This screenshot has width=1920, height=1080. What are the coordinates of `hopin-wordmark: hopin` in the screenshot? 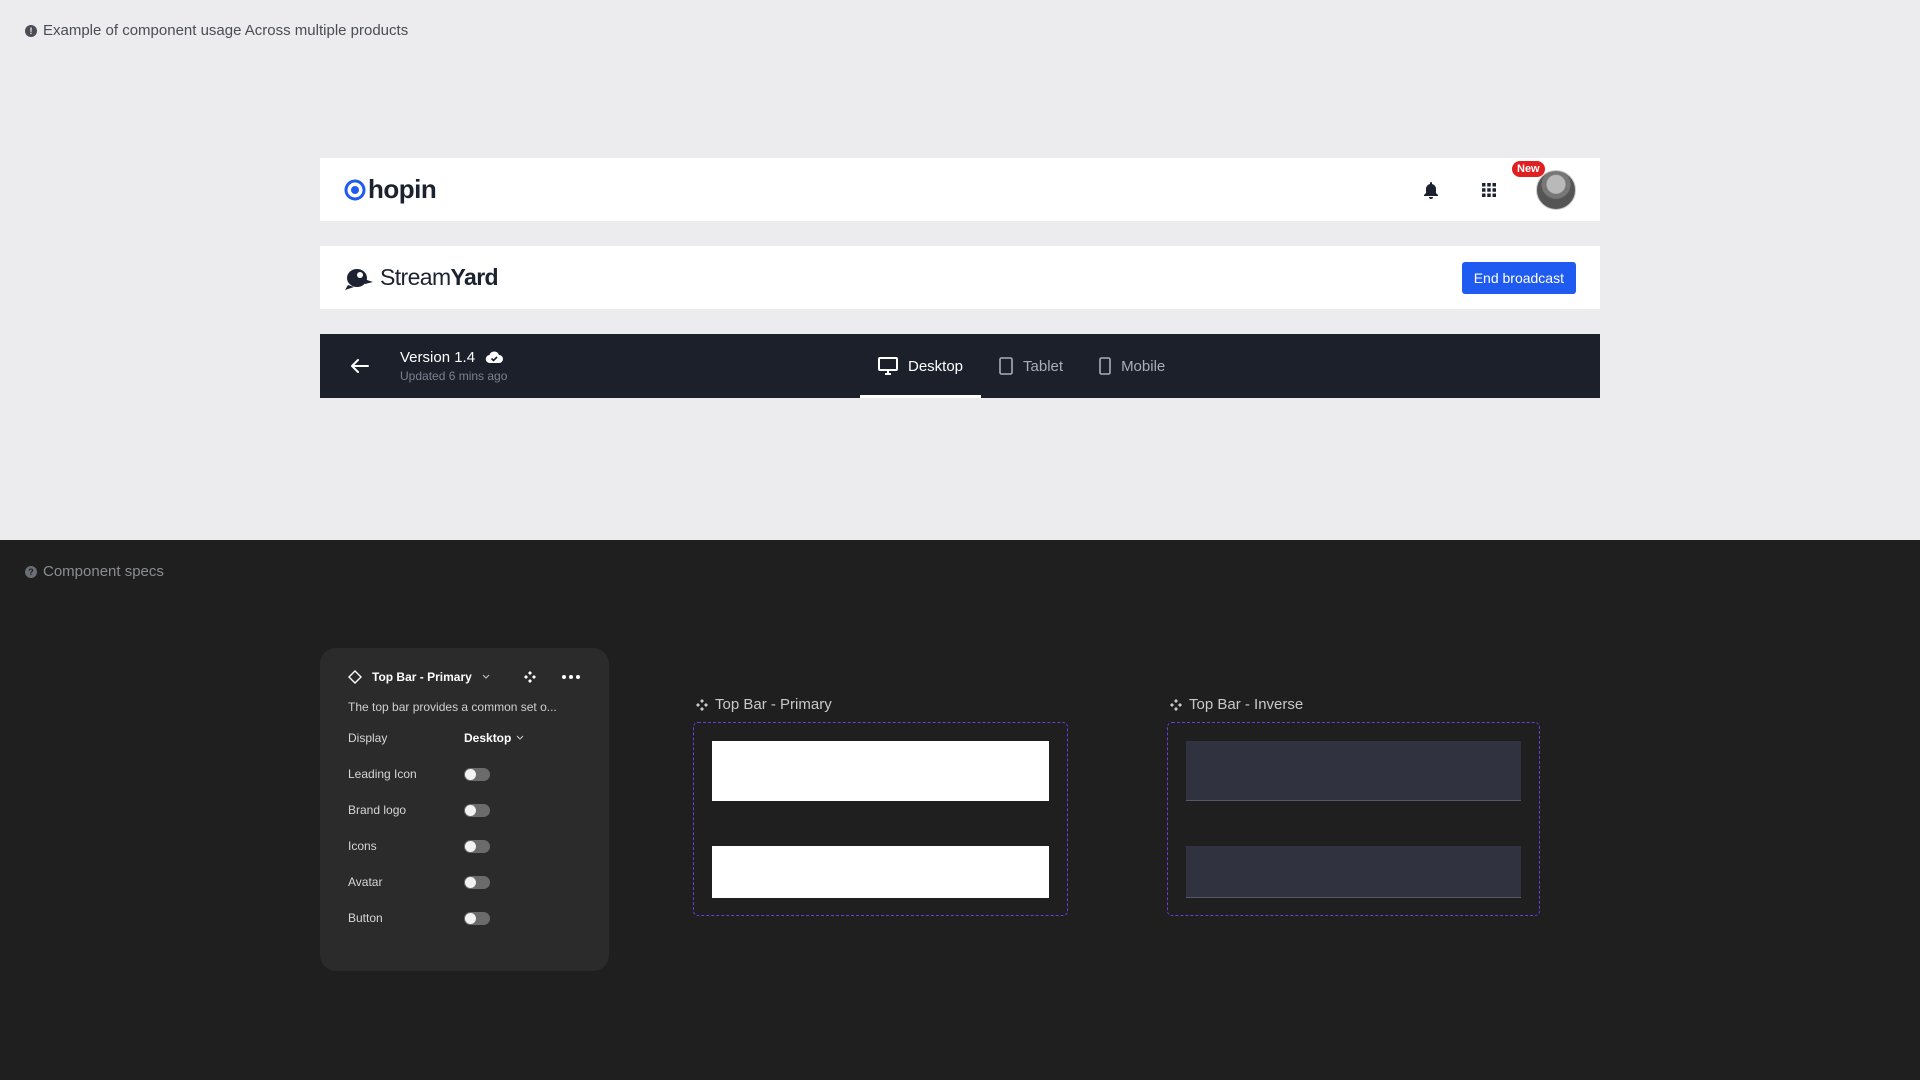 It's located at (402, 189).